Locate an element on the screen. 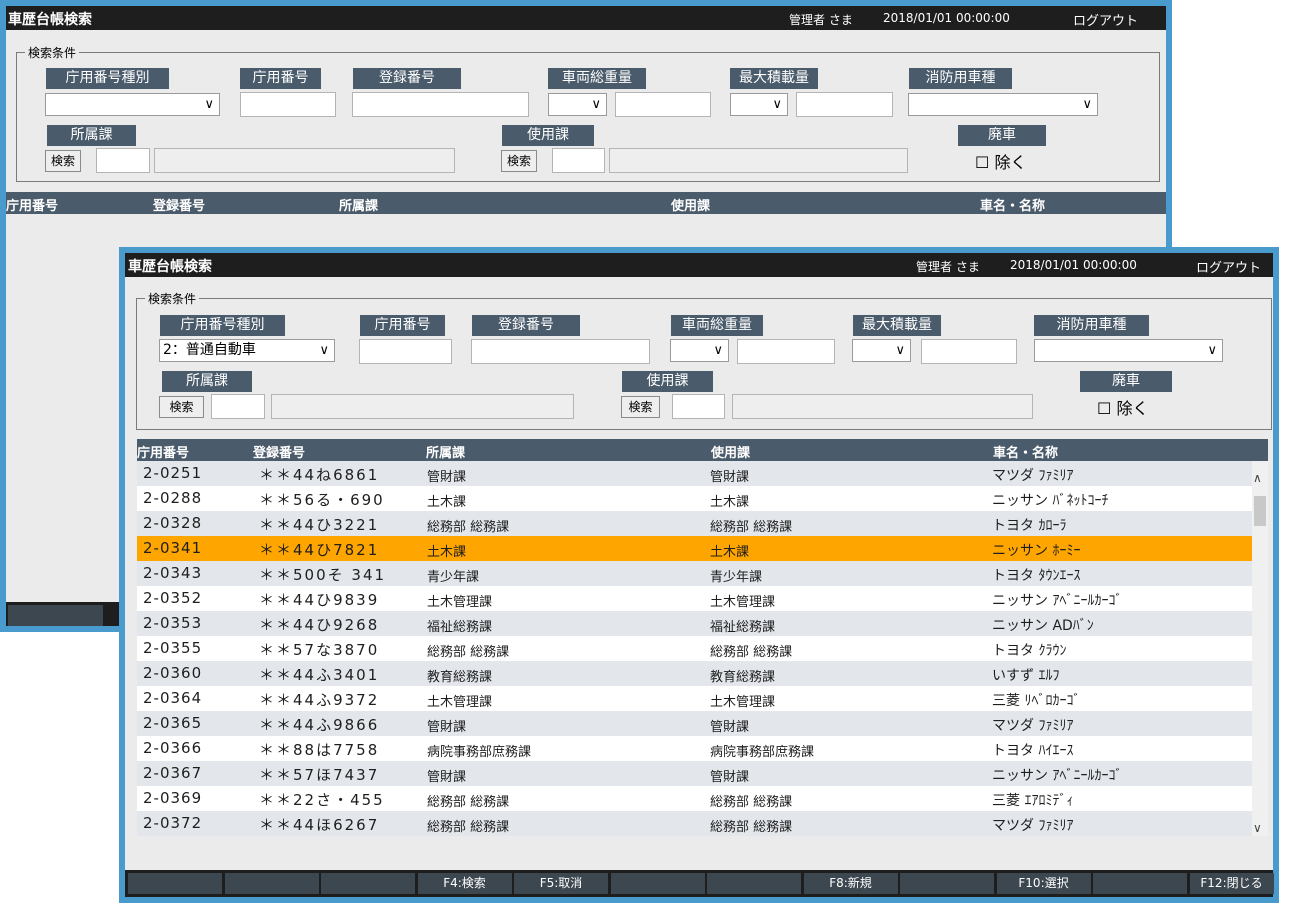 This screenshot has width=1305, height=907. results-table-header: 庁用番号 登録番号 所属課 使用課 車名・名称 is located at coordinates (586, 203).